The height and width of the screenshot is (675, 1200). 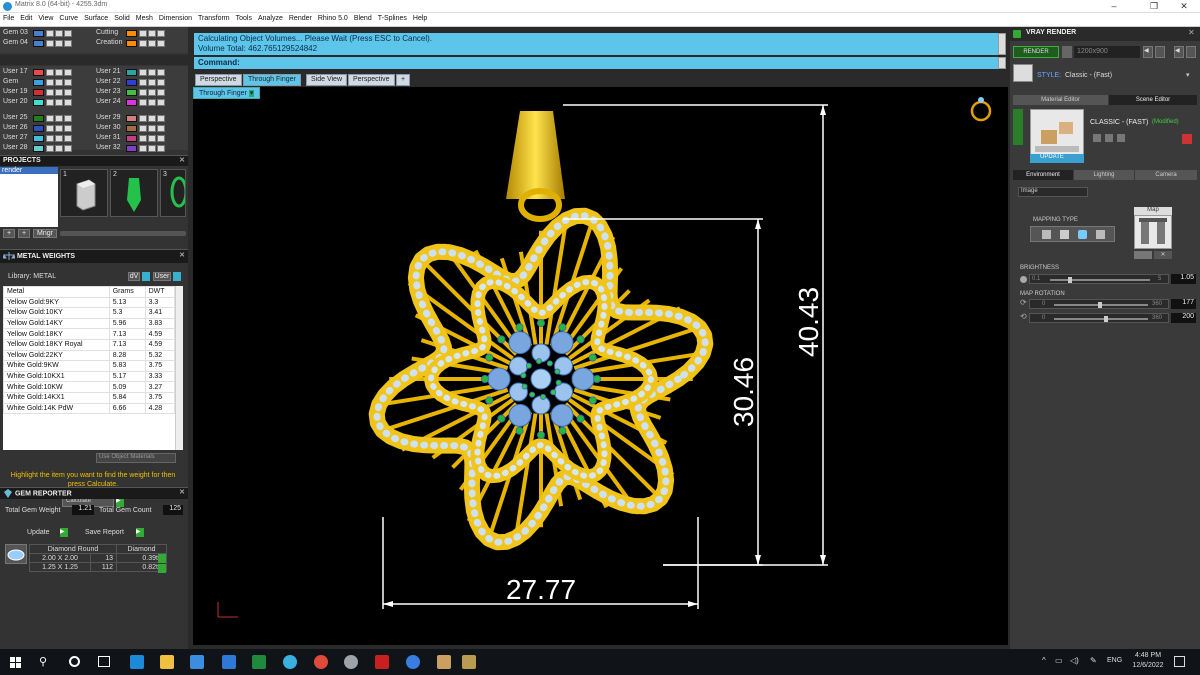 What do you see at coordinates (1046, 234) in the screenshot?
I see `mapping-plane-icon` at bounding box center [1046, 234].